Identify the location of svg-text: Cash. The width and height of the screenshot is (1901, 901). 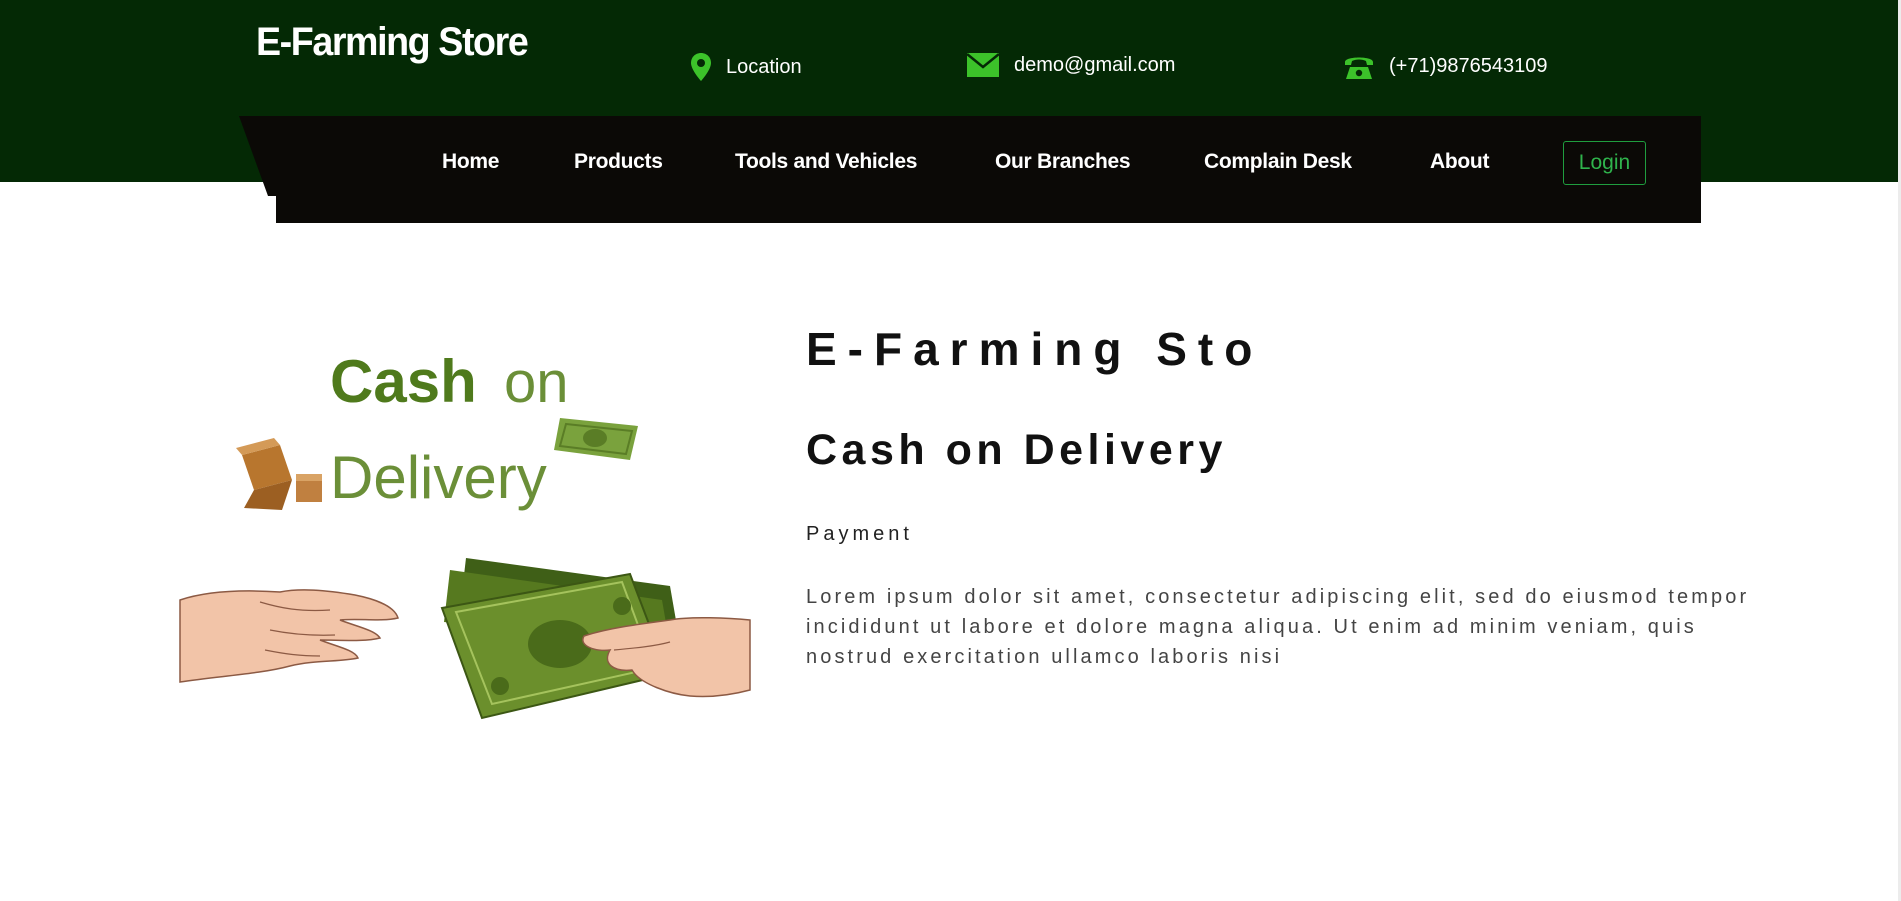
(403, 381).